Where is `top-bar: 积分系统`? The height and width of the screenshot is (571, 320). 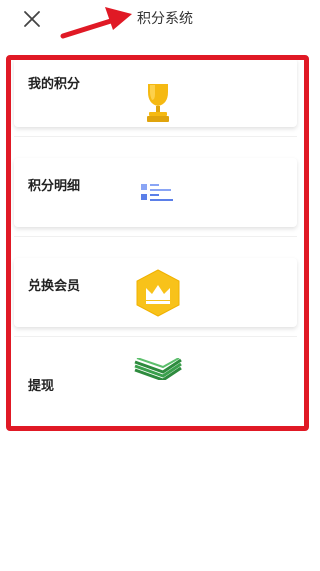
top-bar: 积分系统 is located at coordinates (157, 22).